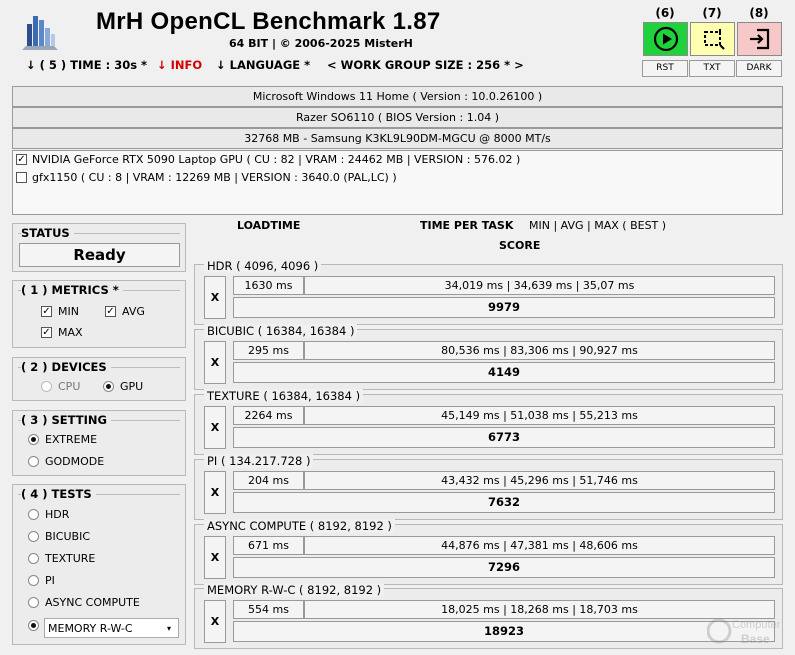 Image resolution: width=795 pixels, height=655 pixels. What do you see at coordinates (504, 567) in the screenshot?
I see `score-value: 7296` at bounding box center [504, 567].